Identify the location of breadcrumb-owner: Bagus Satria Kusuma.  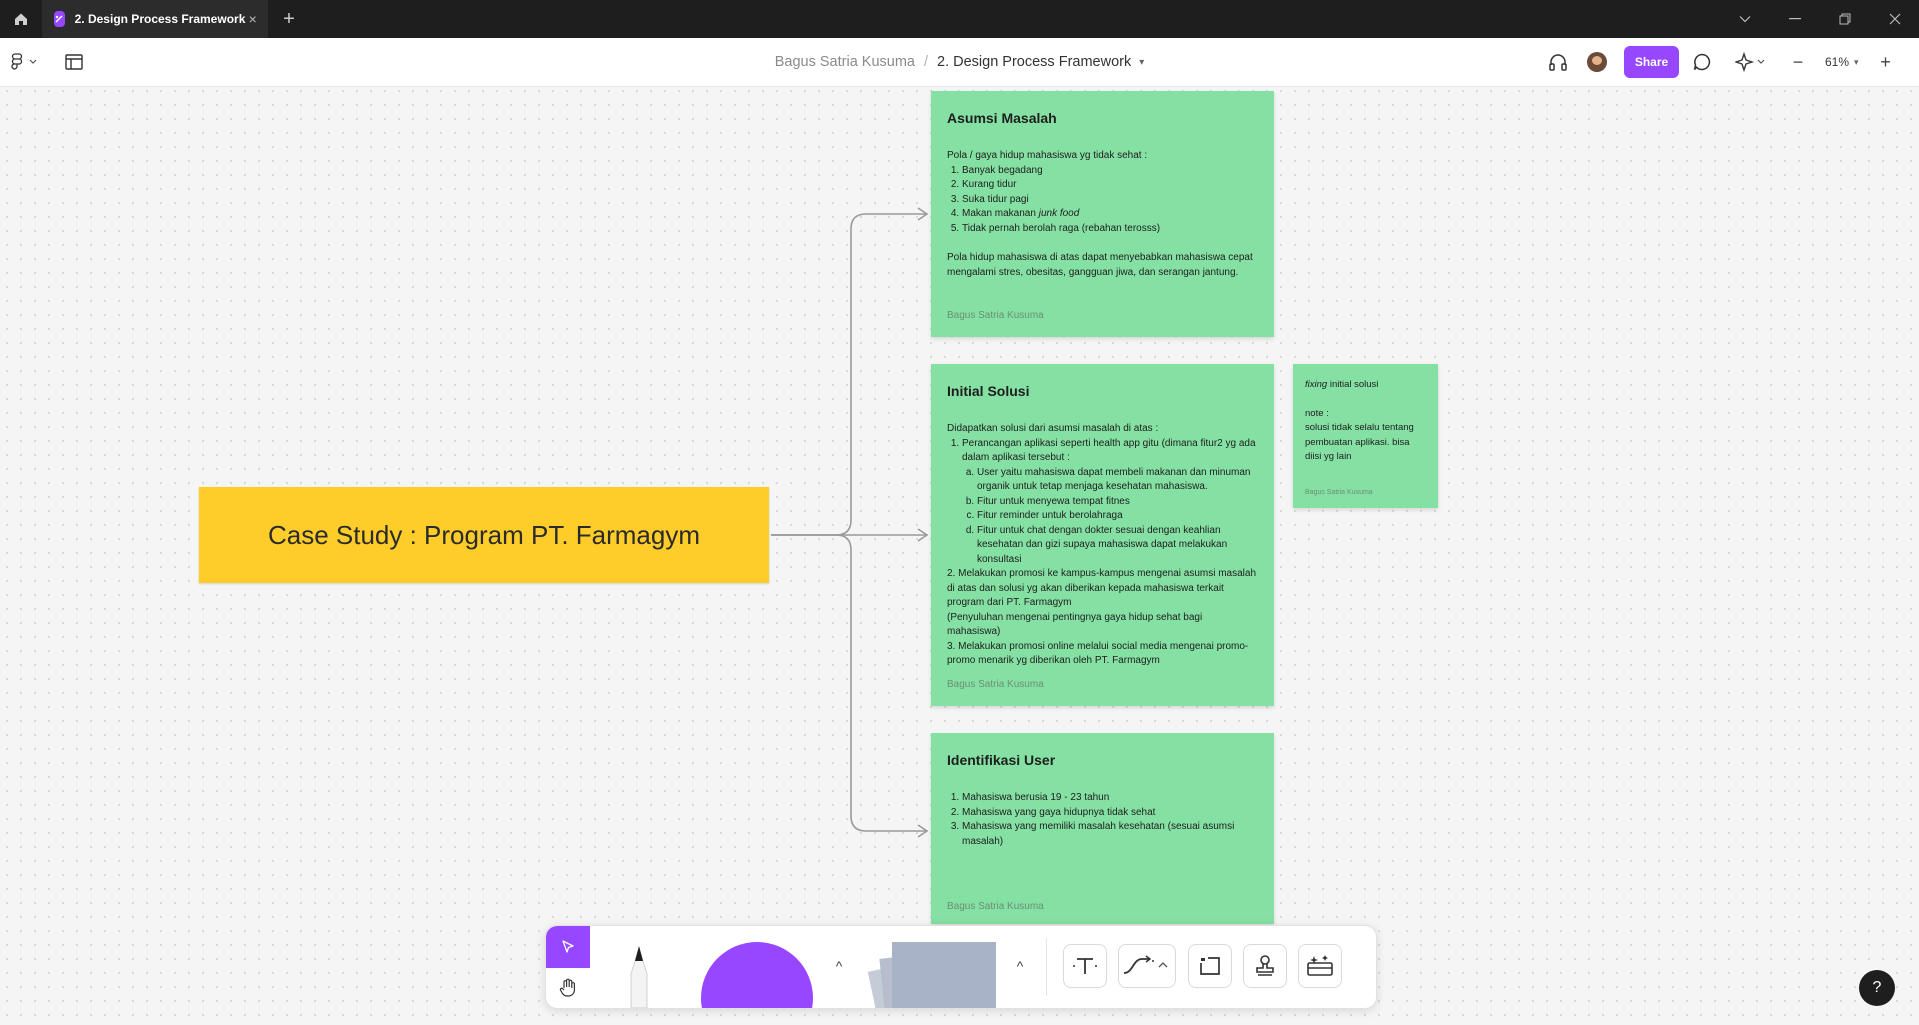
(845, 62).